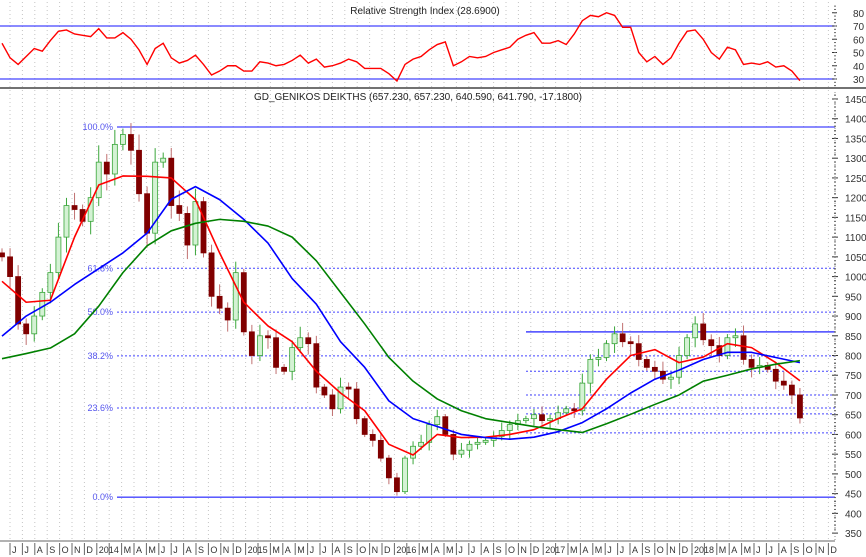 Image resolution: width=866 pixels, height=557 pixels. I want to click on price-tick-label: 1050, so click(855, 258).